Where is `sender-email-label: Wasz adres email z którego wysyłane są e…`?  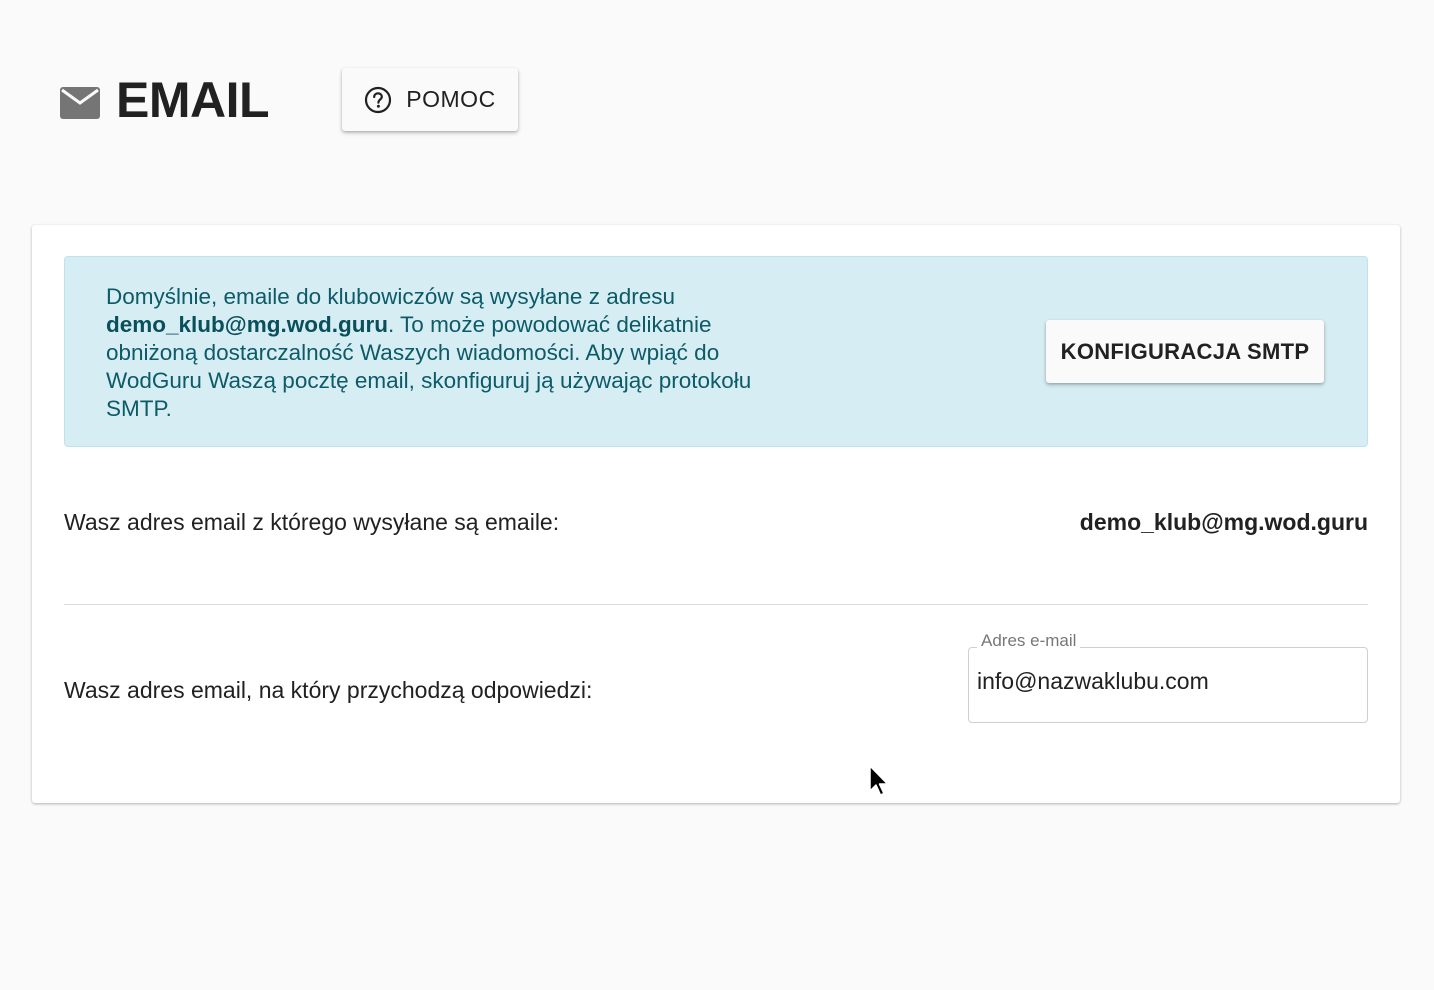
sender-email-label: Wasz adres email z którego wysyłane są e… is located at coordinates (312, 522).